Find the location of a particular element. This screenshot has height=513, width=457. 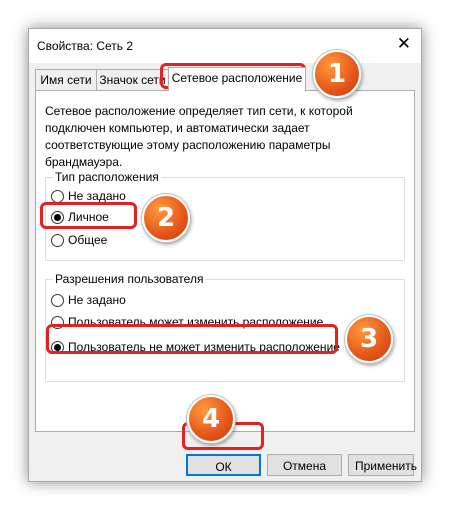

location-type-label: Тип расположения is located at coordinates (107, 177).